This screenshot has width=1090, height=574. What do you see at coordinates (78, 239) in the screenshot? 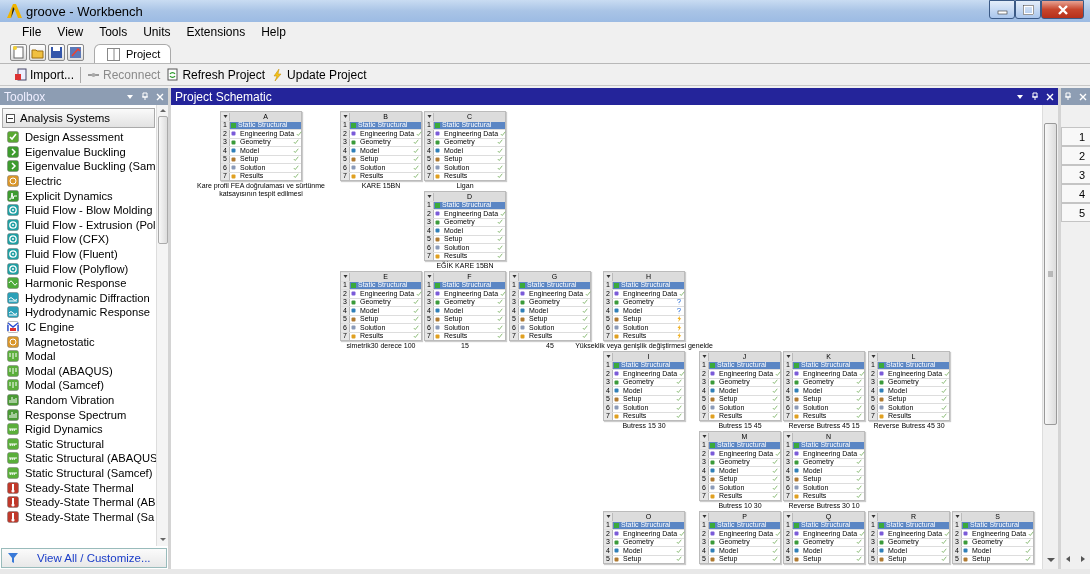
I see `toolbox-item: Fluid Flow (CFX)` at bounding box center [78, 239].